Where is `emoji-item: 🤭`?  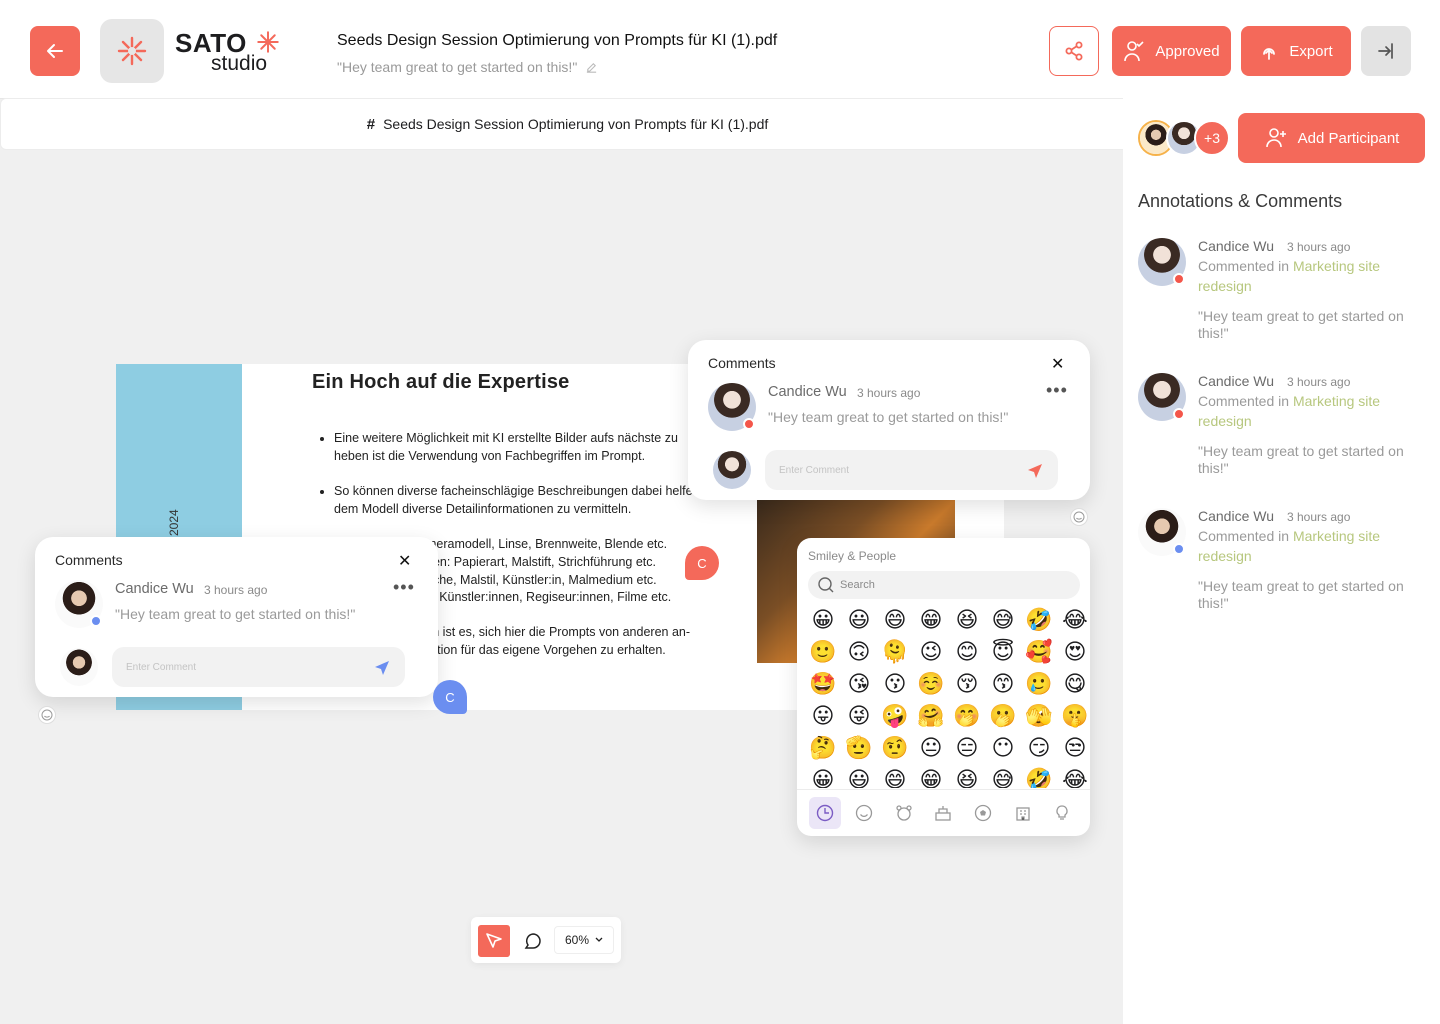 emoji-item: 🤭 is located at coordinates (967, 716).